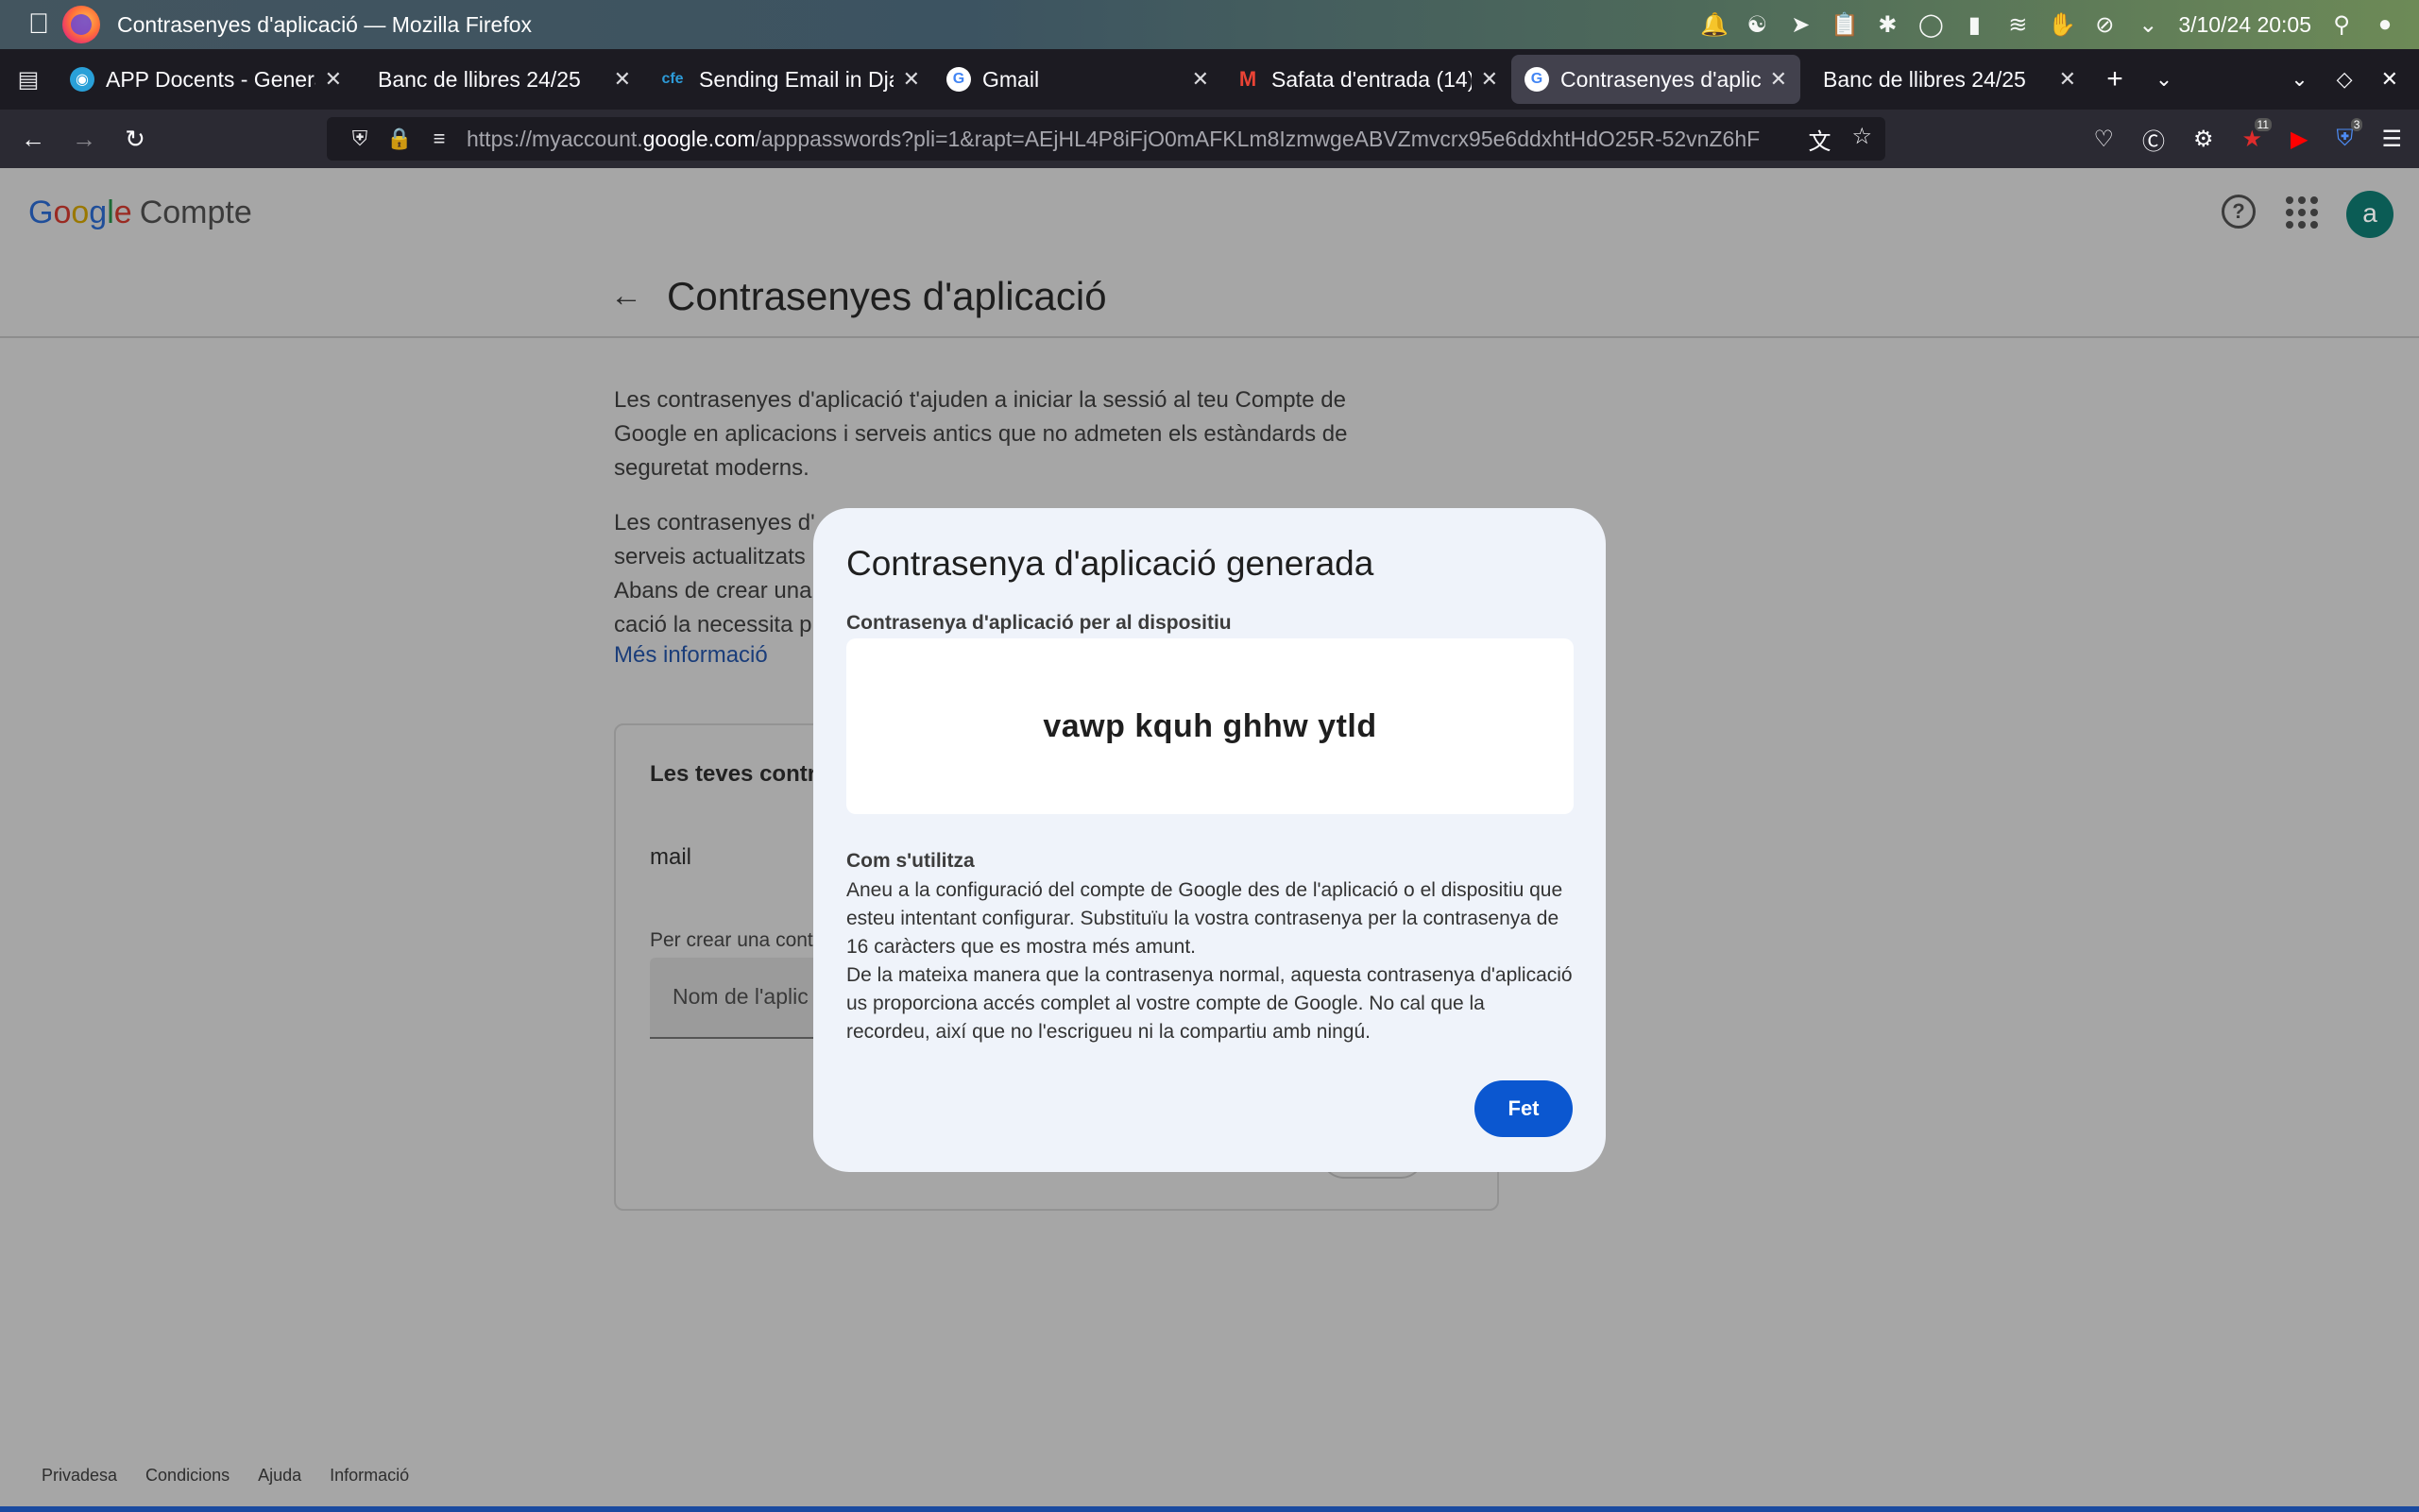 The image size is (2419, 1512). What do you see at coordinates (1655, 79) in the screenshot?
I see `tab-contrasenyes: G Contrasenyes d'aplica ✕` at bounding box center [1655, 79].